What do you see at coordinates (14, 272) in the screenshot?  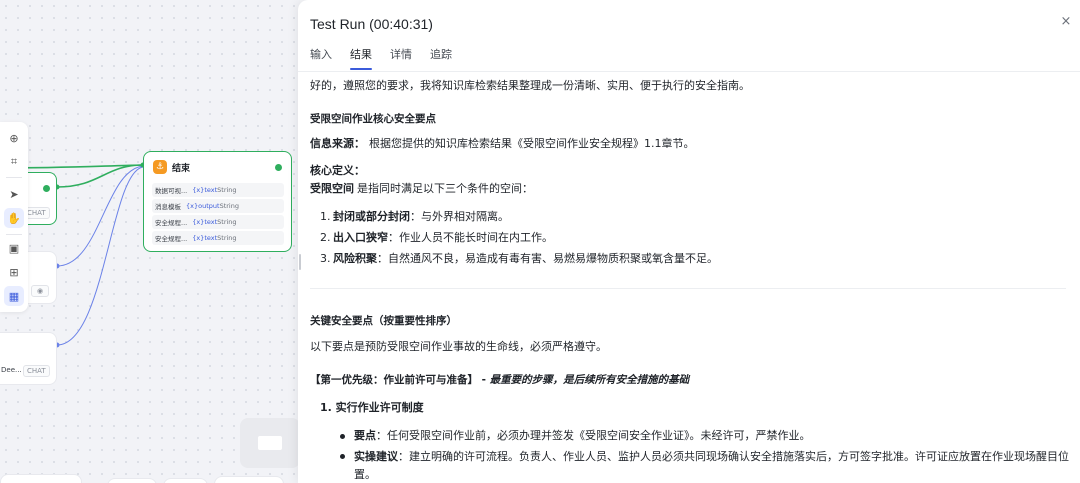 I see `layout-icon: ⊞` at bounding box center [14, 272].